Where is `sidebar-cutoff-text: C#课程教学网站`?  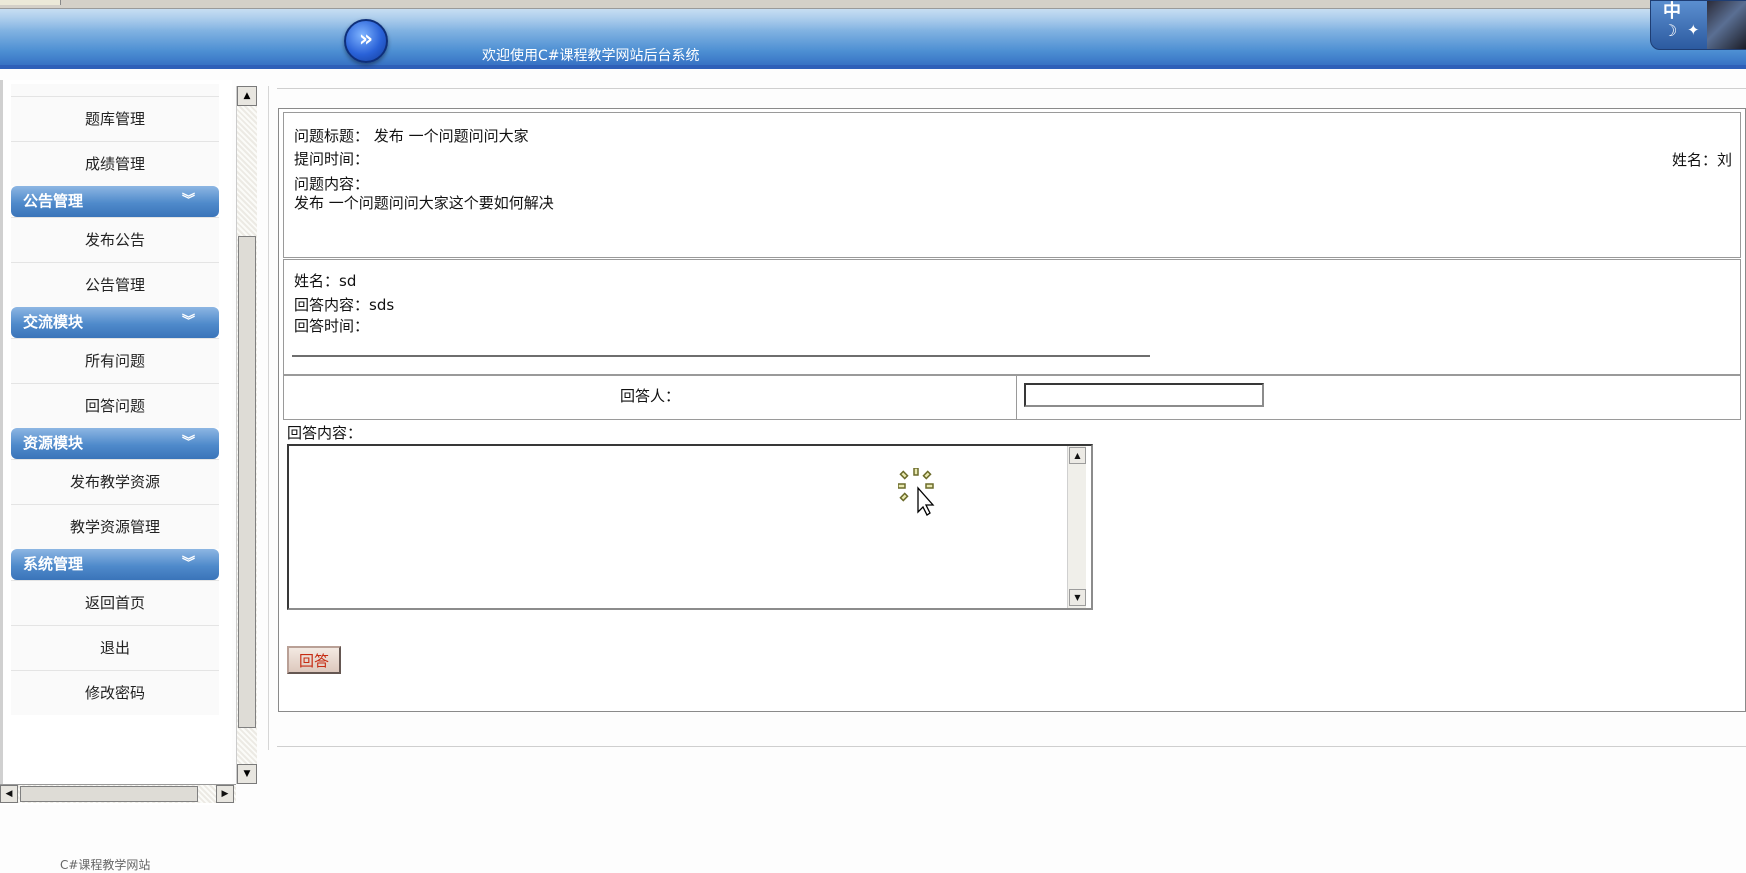
sidebar-cutoff-text: C#课程教学网站 is located at coordinates (105, 865).